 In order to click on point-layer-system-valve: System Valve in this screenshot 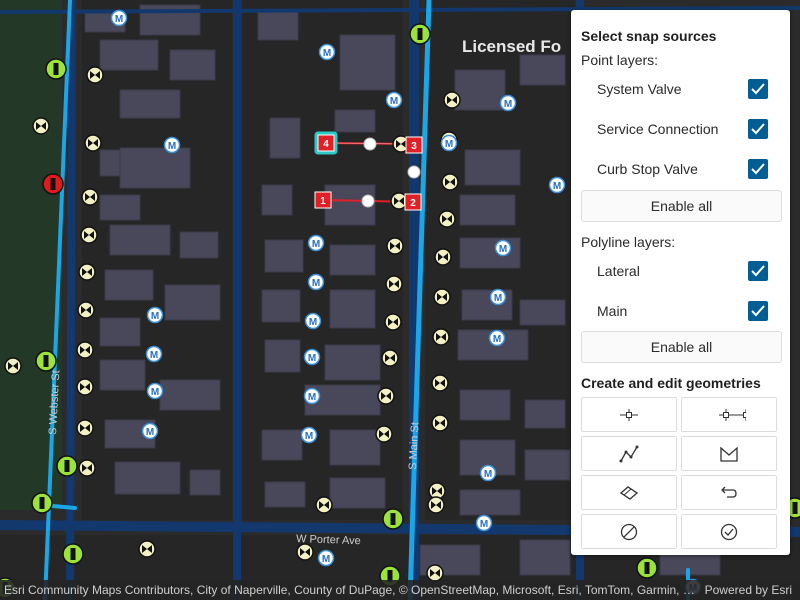, I will do `click(680, 90)`.